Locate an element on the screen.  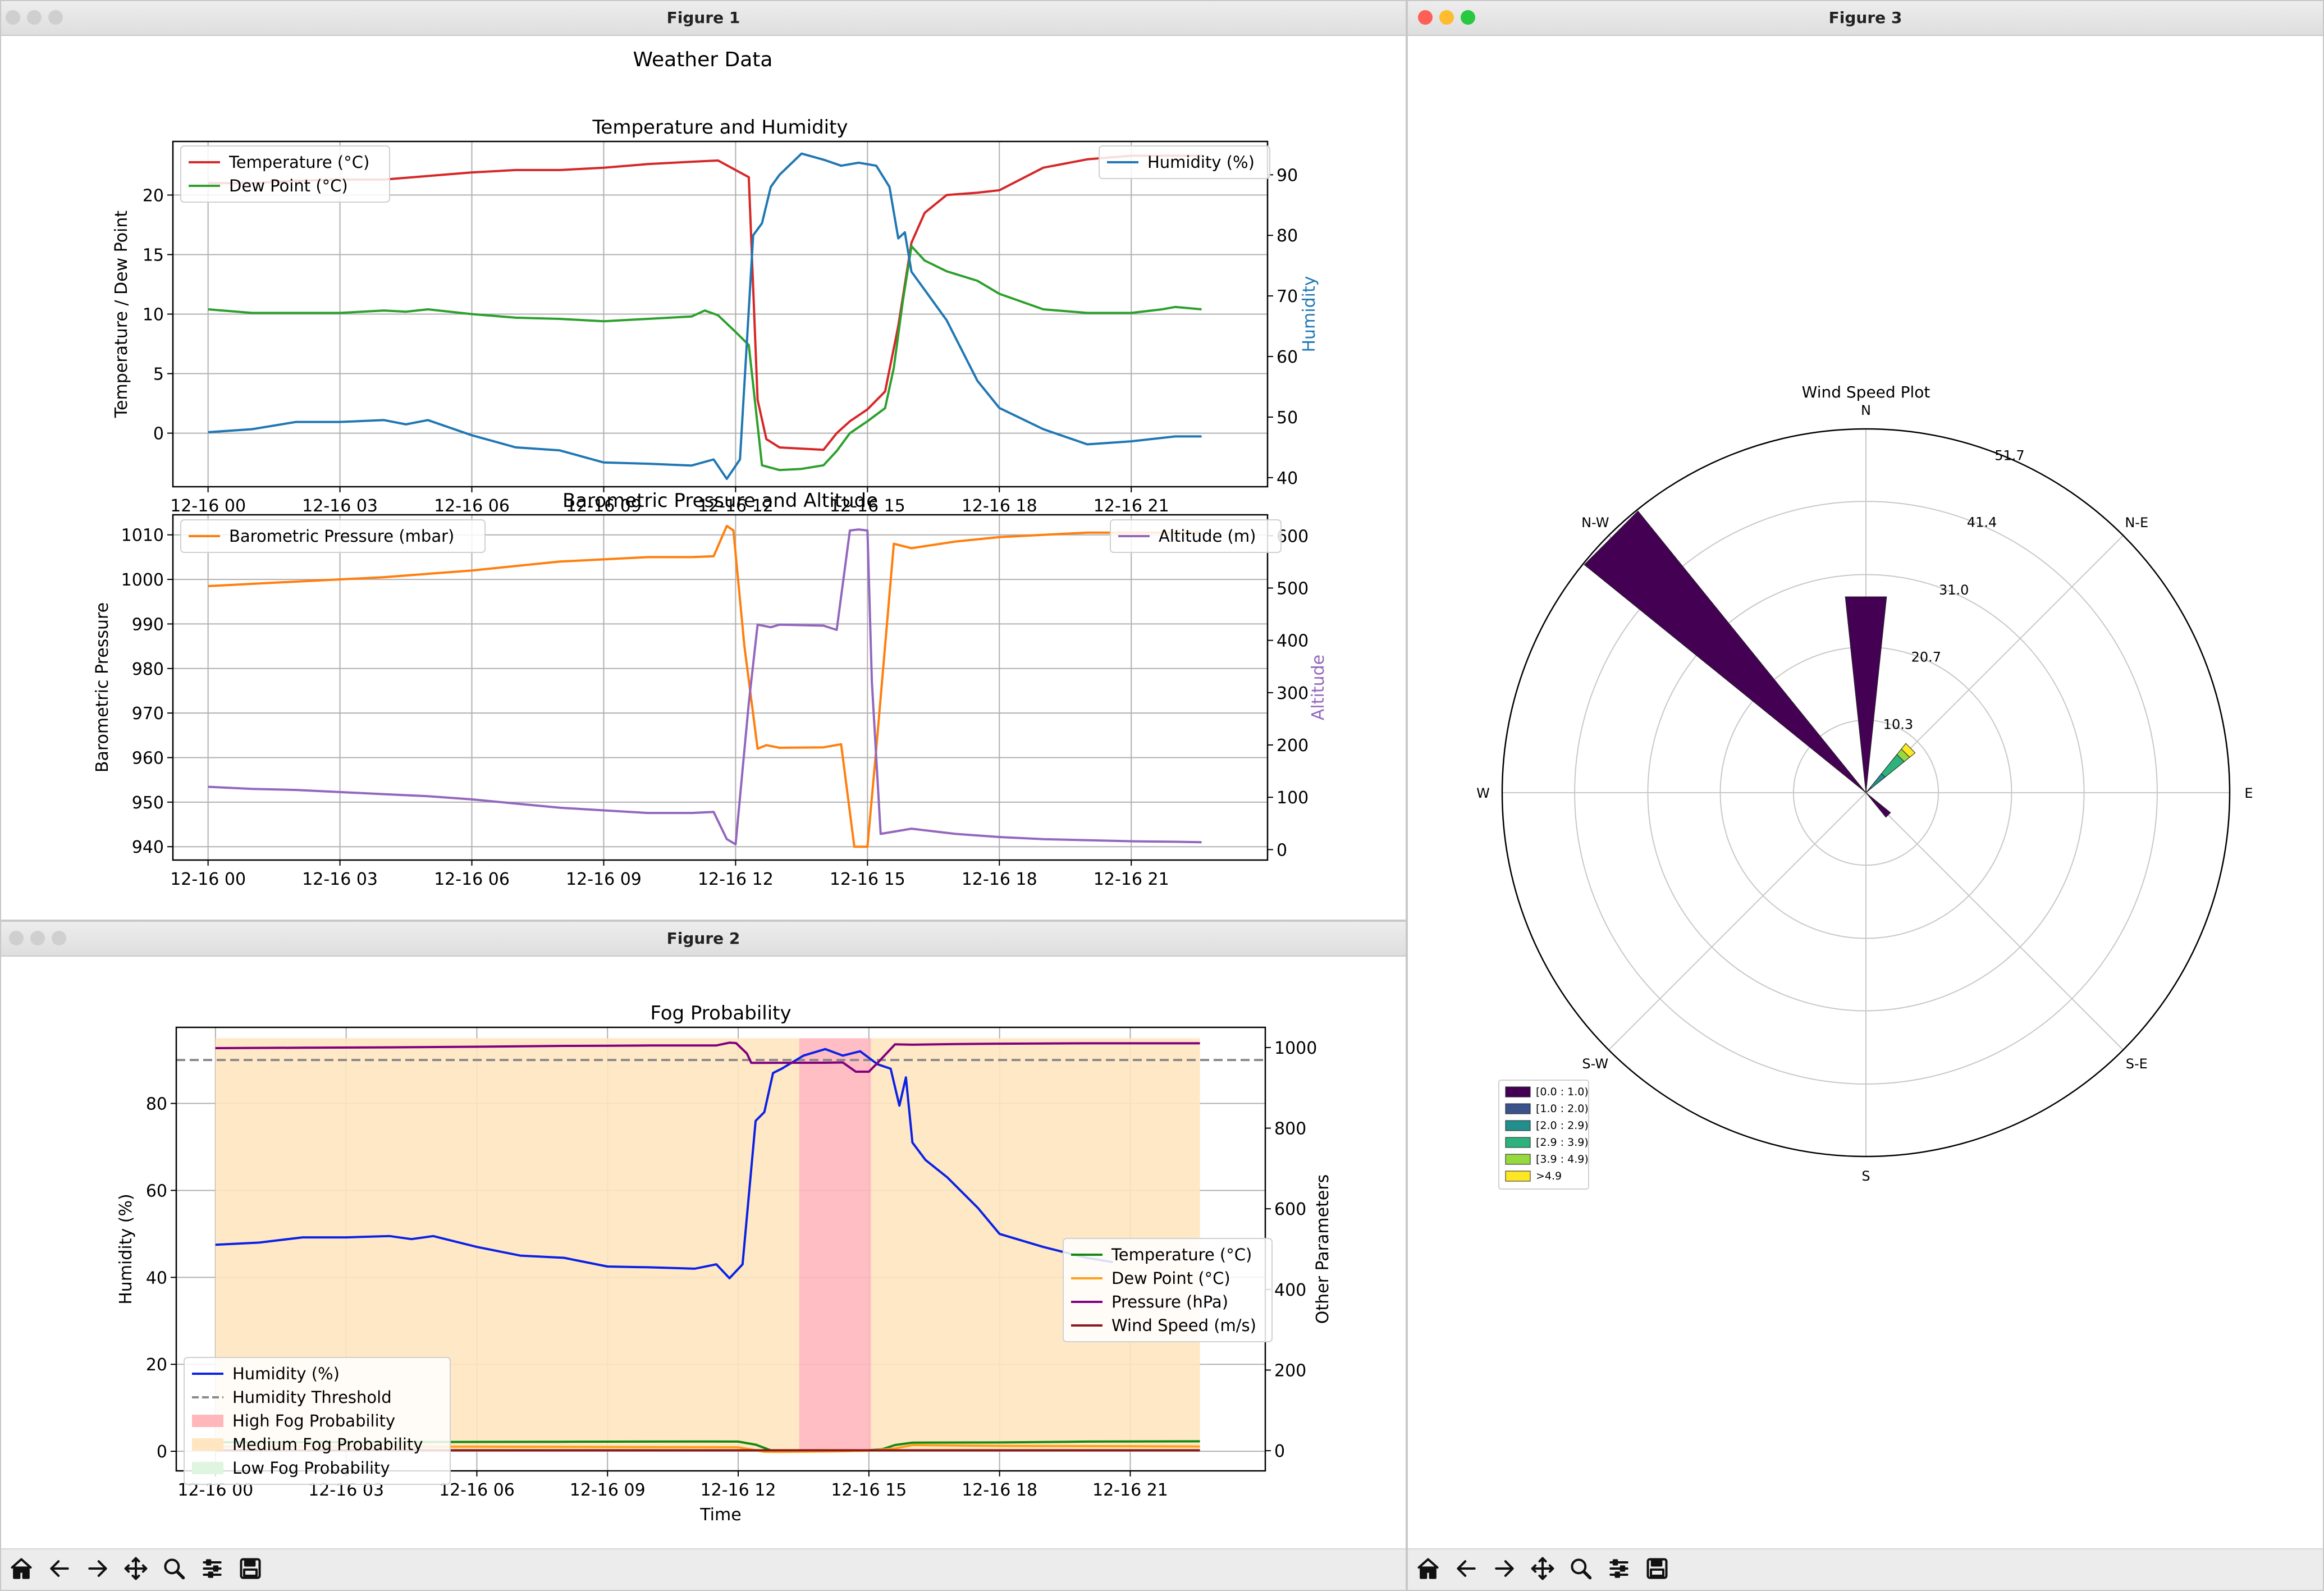
wind-bar-n-e is located at coordinates (1878, 781).